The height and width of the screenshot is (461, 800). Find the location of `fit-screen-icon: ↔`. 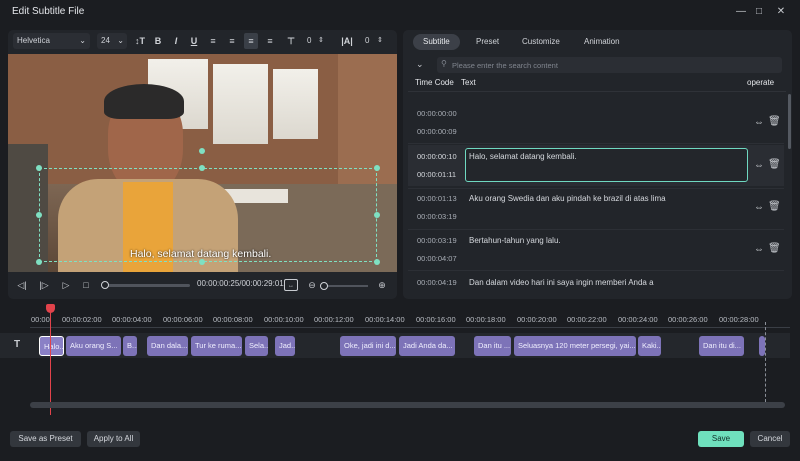

fit-screen-icon: ↔ is located at coordinates (291, 285).